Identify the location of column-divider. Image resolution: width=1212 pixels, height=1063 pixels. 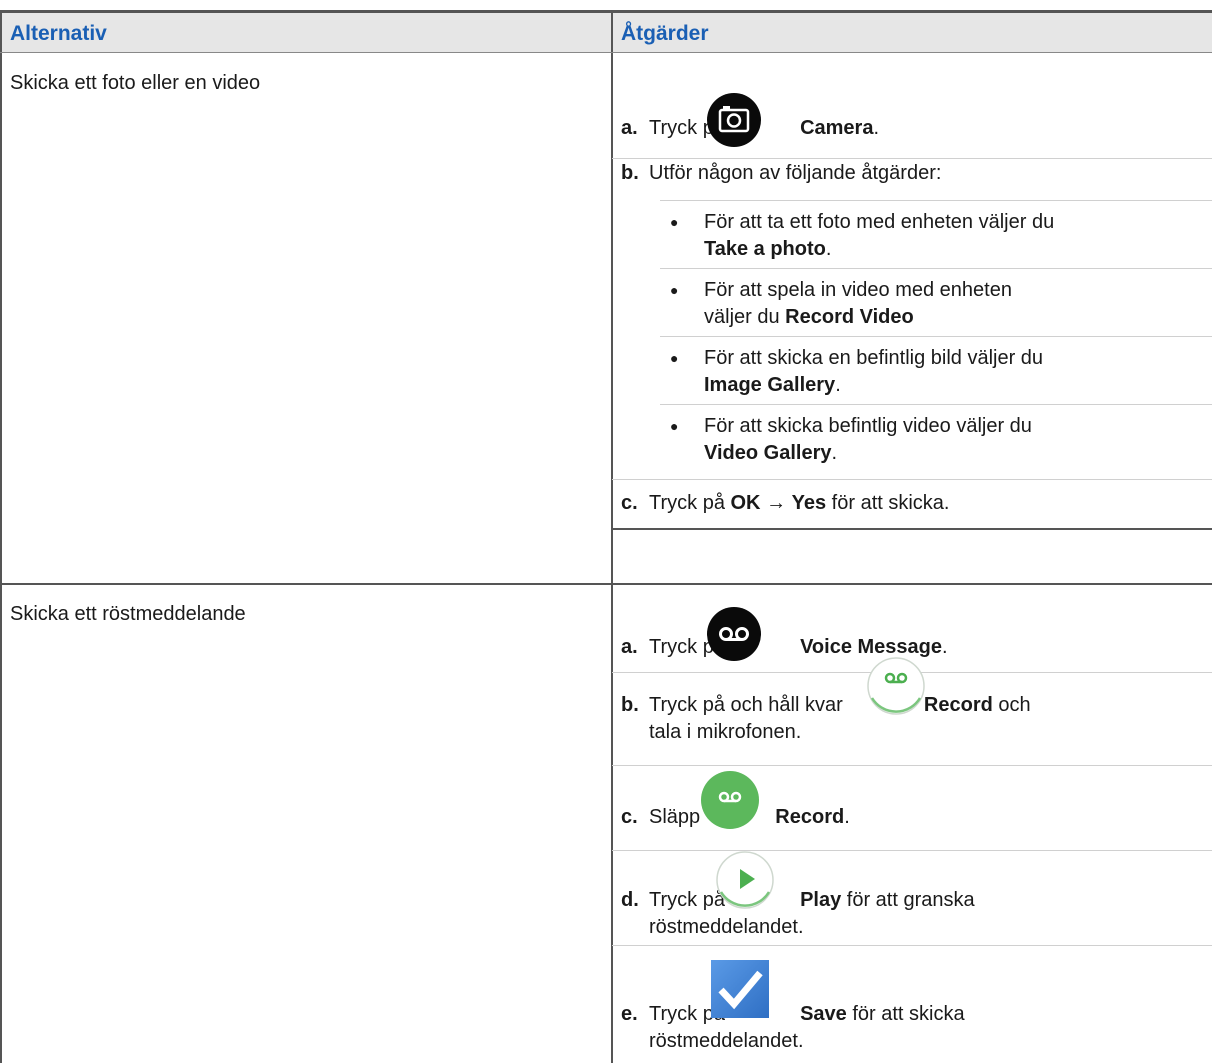
(612, 536).